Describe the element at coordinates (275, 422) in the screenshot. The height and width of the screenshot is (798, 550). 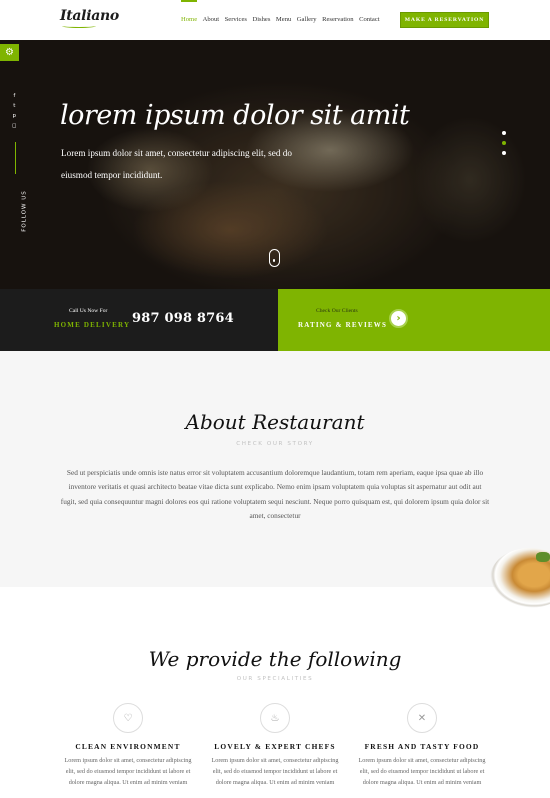
I see `about-title: About Restaurant` at that location.